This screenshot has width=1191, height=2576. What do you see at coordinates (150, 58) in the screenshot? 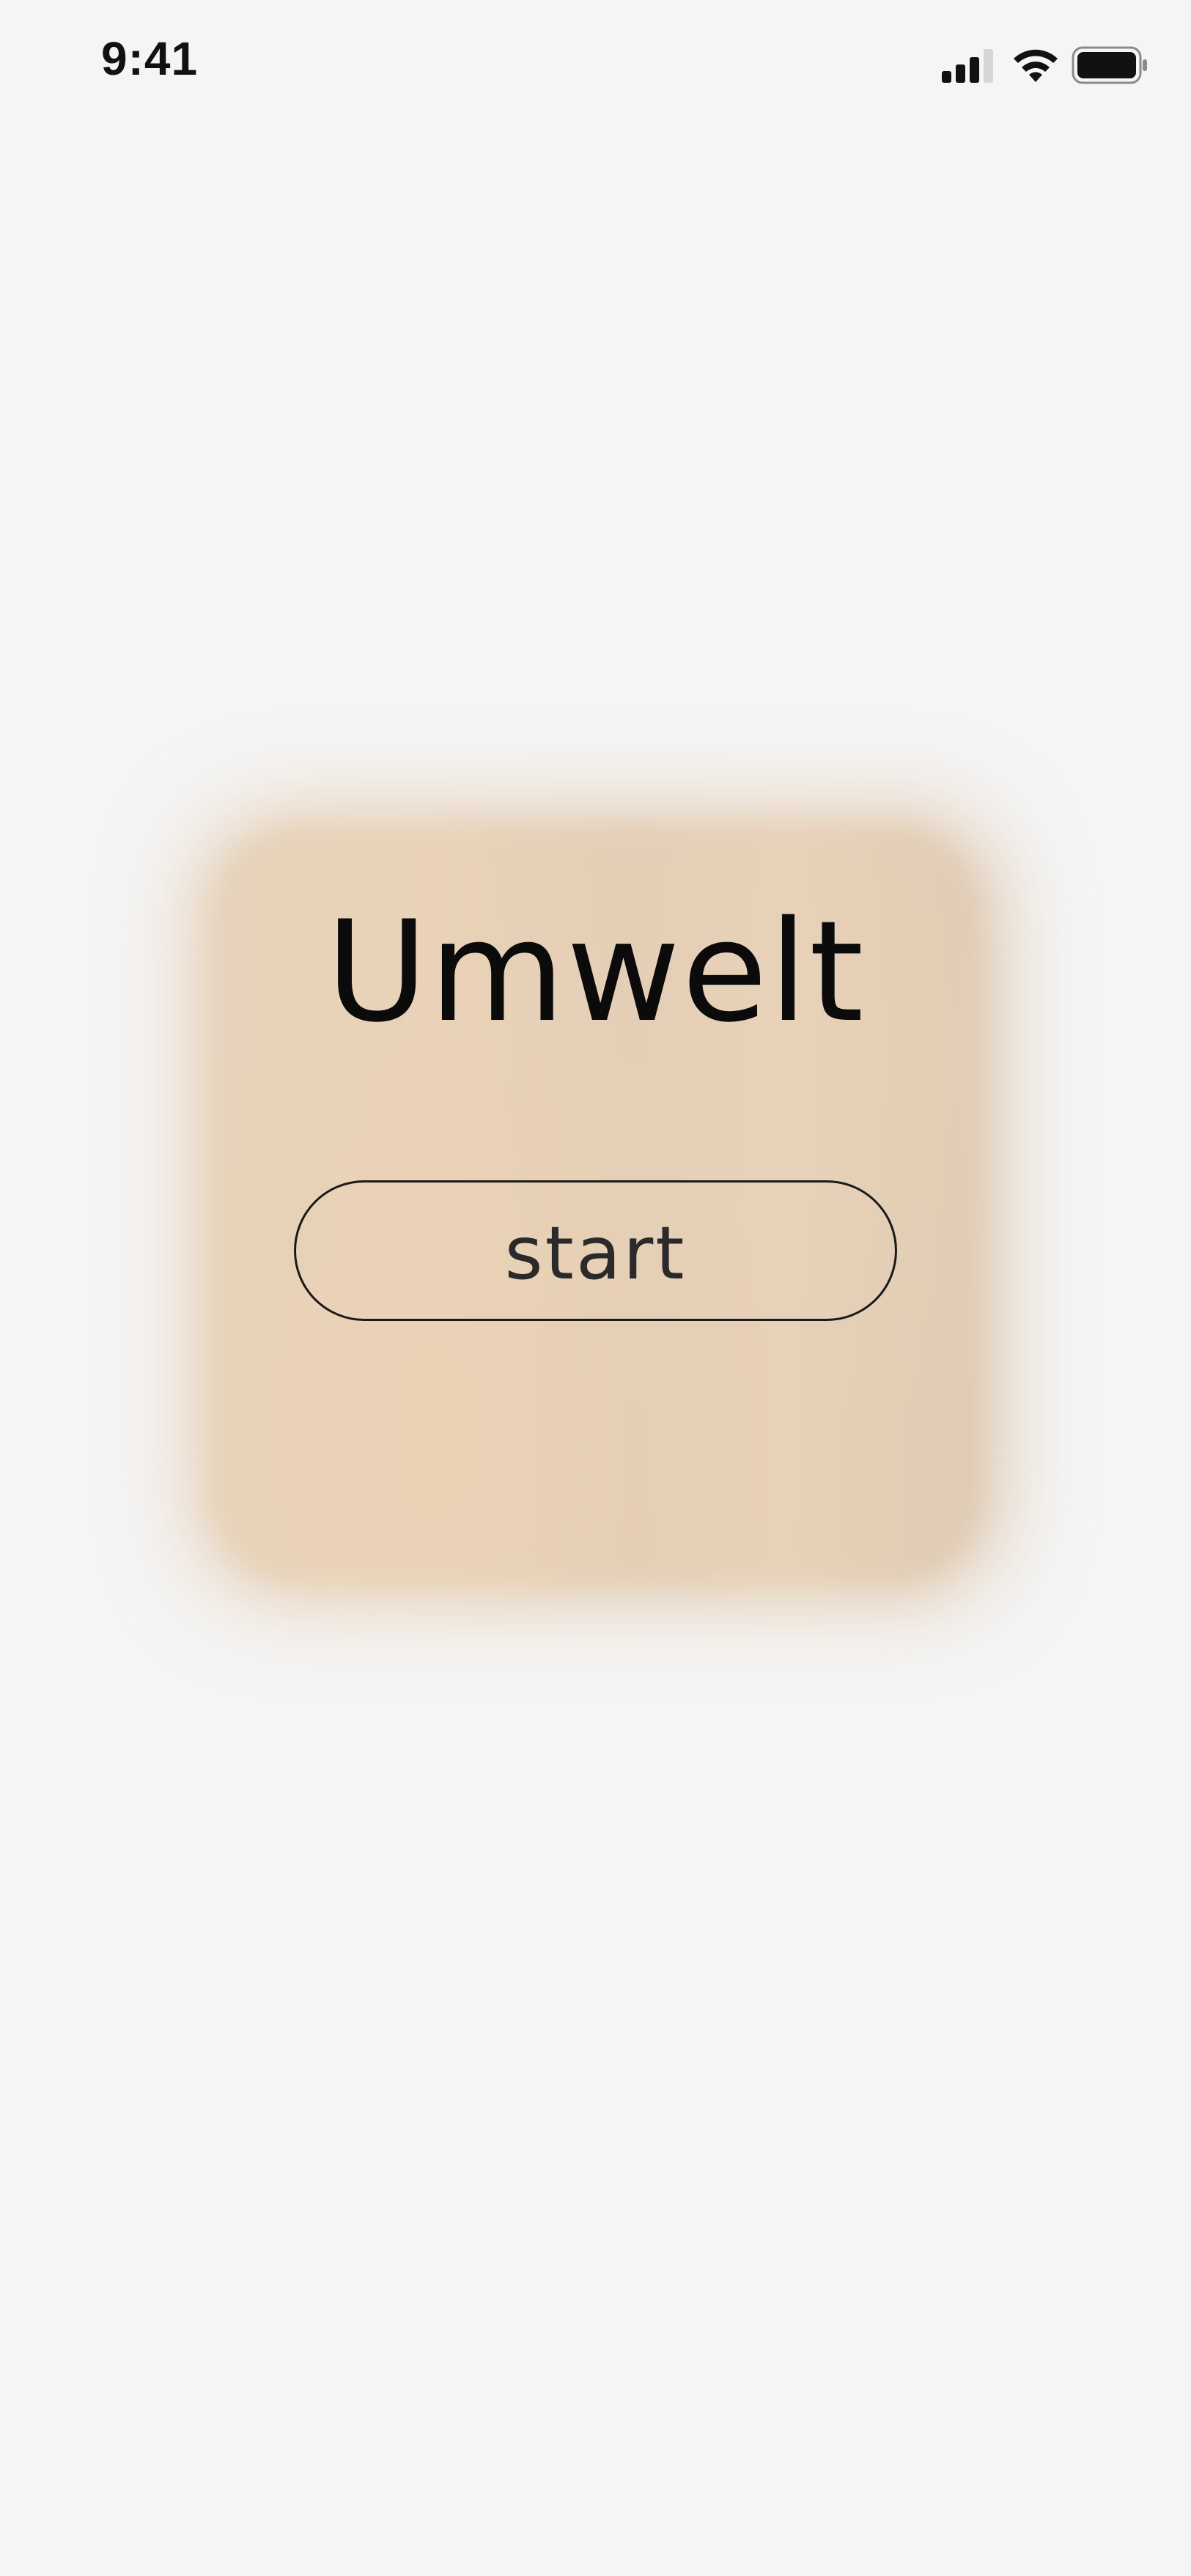
I see `status-time: 9:41` at bounding box center [150, 58].